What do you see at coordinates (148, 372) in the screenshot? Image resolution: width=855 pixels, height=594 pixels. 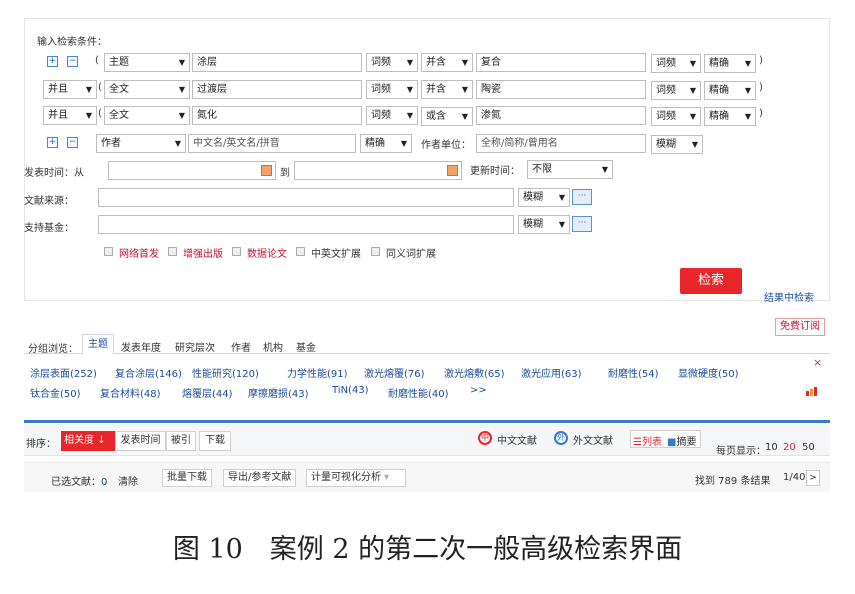 I see `group-keyword: 复合涂层(146)` at bounding box center [148, 372].